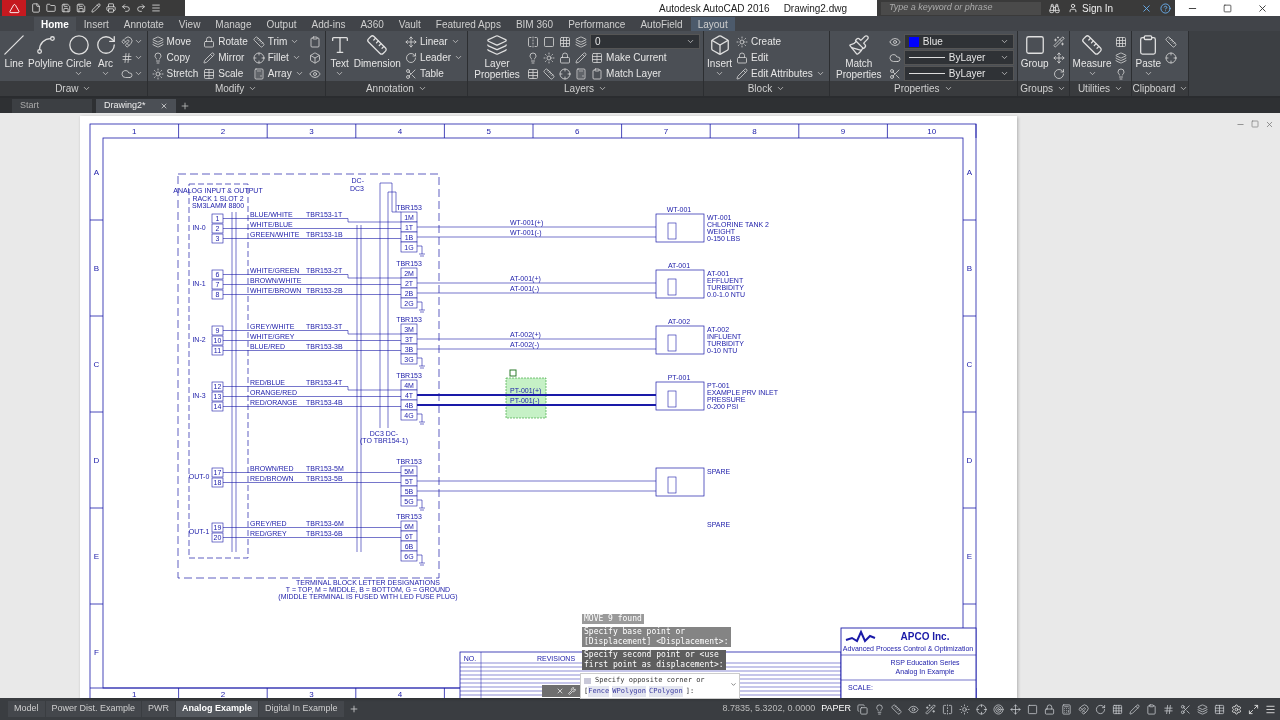 The width and height of the screenshot is (1280, 720). I want to click on large-tool-button: Circle, so click(79, 56).